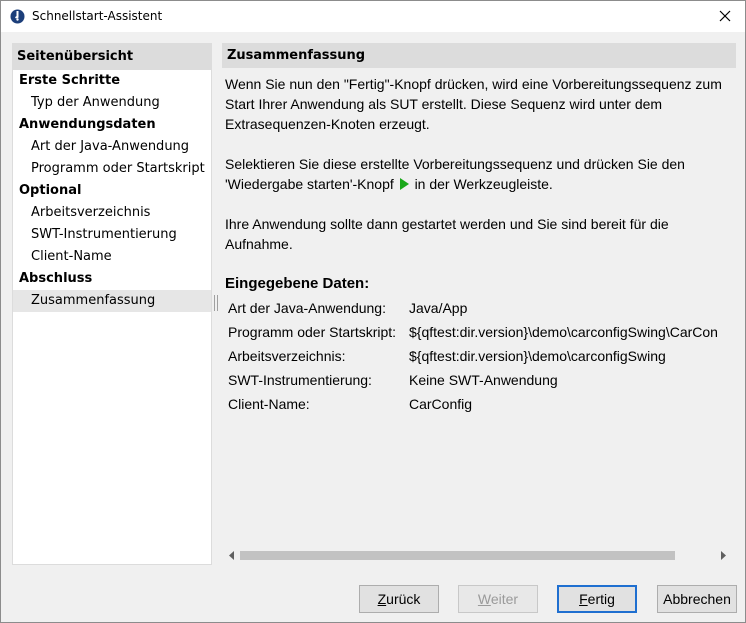  Describe the element at coordinates (87, 124) in the screenshot. I see `nav-section-anwendungsdaten: Anwendungsdaten` at that location.